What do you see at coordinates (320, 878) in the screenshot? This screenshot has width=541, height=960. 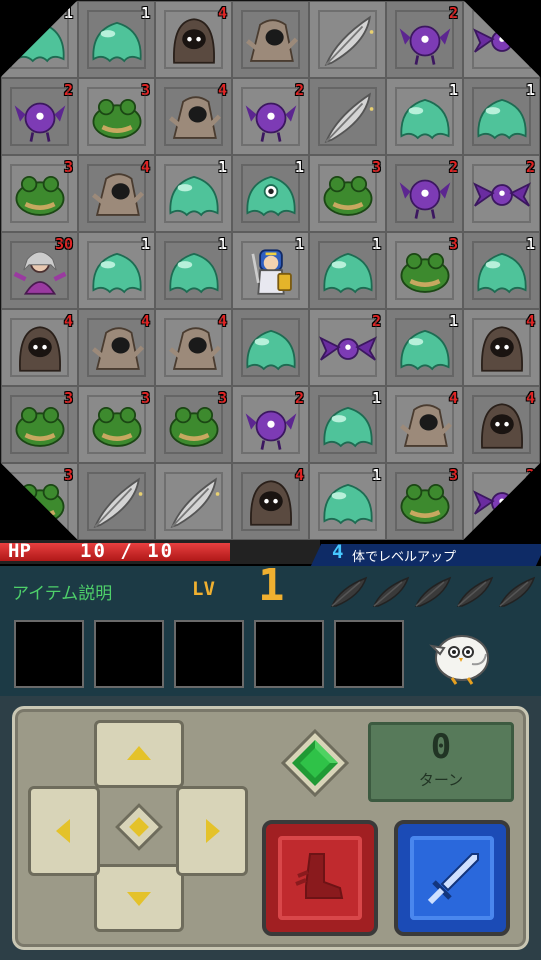 I see `use-item-button` at bounding box center [320, 878].